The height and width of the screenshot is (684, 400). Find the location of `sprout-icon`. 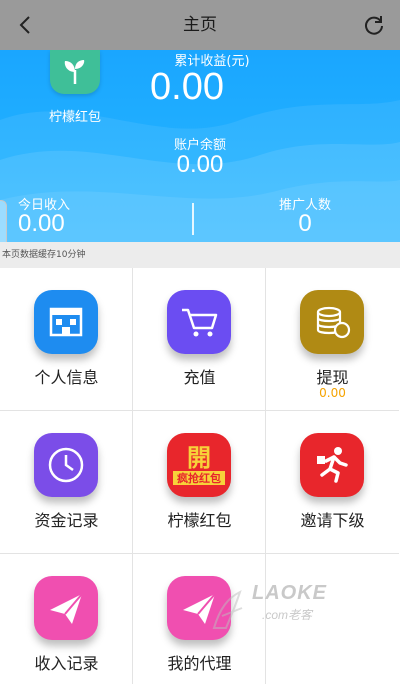

sprout-icon is located at coordinates (74, 72).